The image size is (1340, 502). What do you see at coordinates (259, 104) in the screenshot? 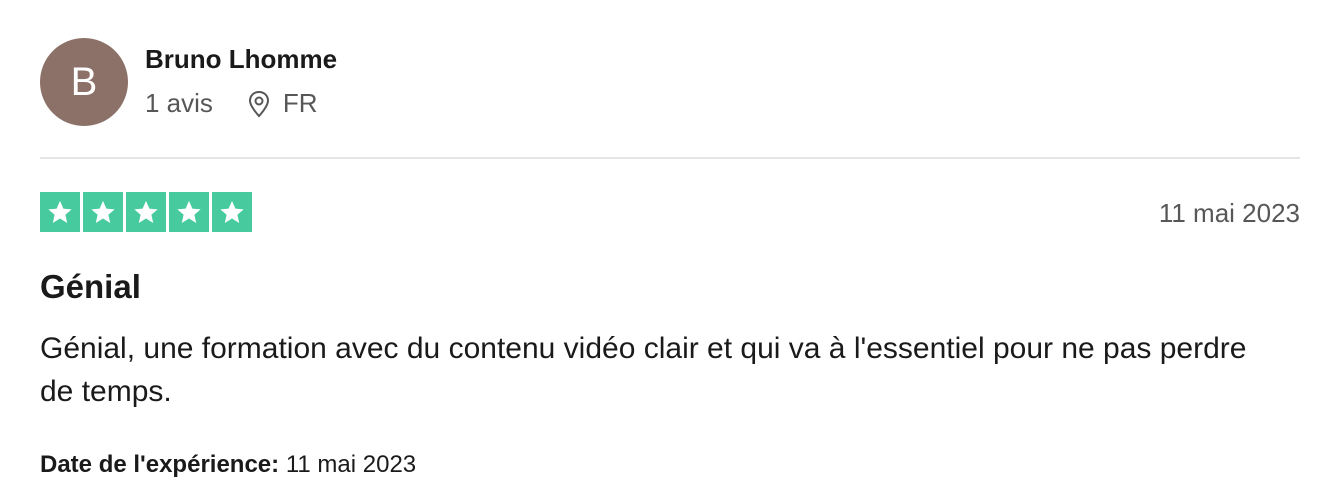
I see `location-pin-icon` at bounding box center [259, 104].